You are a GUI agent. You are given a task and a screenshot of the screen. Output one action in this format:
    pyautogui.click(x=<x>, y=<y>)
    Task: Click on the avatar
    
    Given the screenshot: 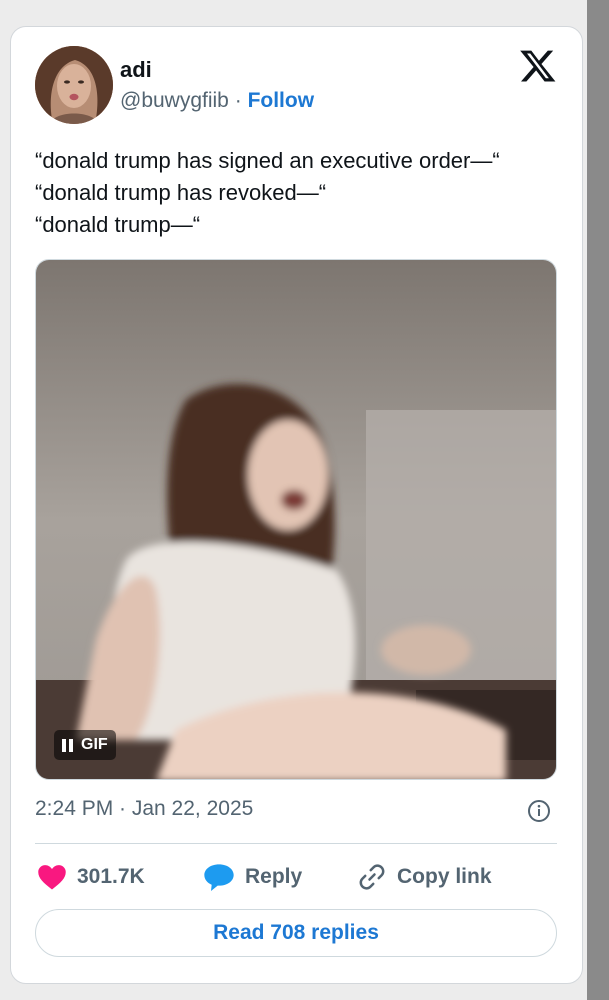 What is the action you would take?
    pyautogui.click(x=74, y=85)
    